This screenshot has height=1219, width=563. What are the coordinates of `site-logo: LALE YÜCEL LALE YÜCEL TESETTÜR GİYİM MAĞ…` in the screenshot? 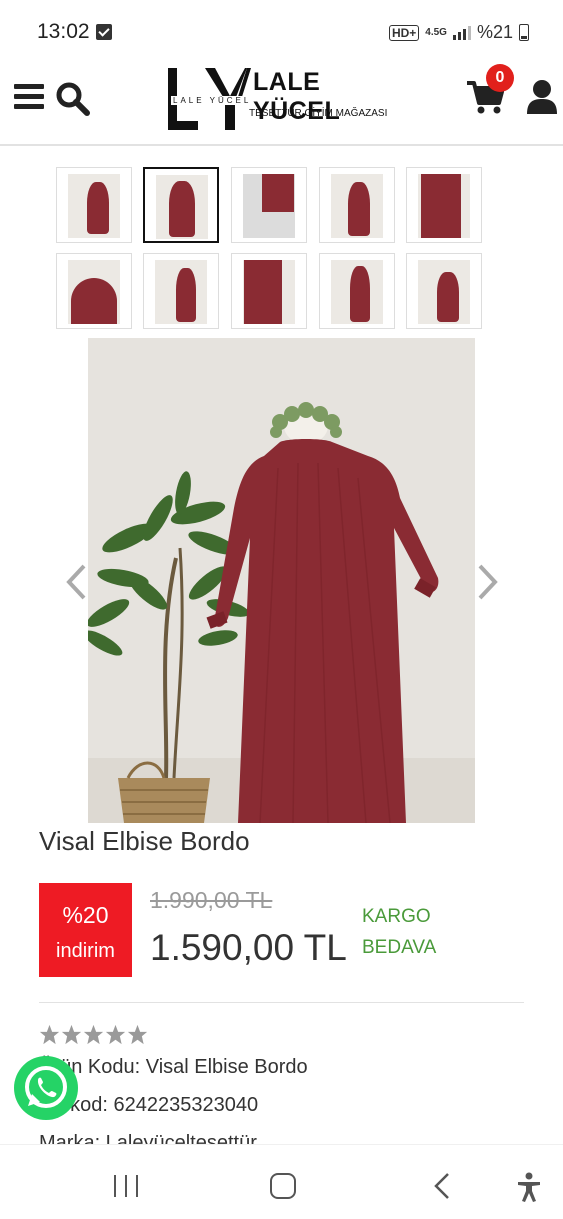 It's located at (282, 99).